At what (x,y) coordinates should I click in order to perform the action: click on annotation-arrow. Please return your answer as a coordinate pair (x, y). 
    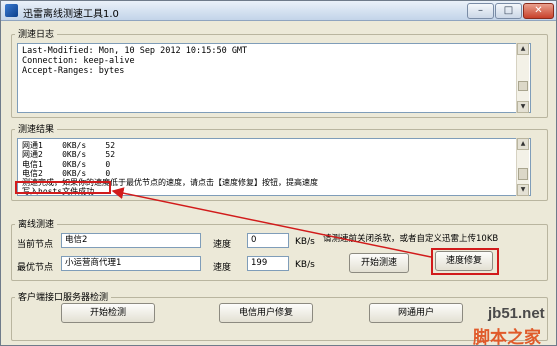
    Looking at the image, I should click on (271, 222).